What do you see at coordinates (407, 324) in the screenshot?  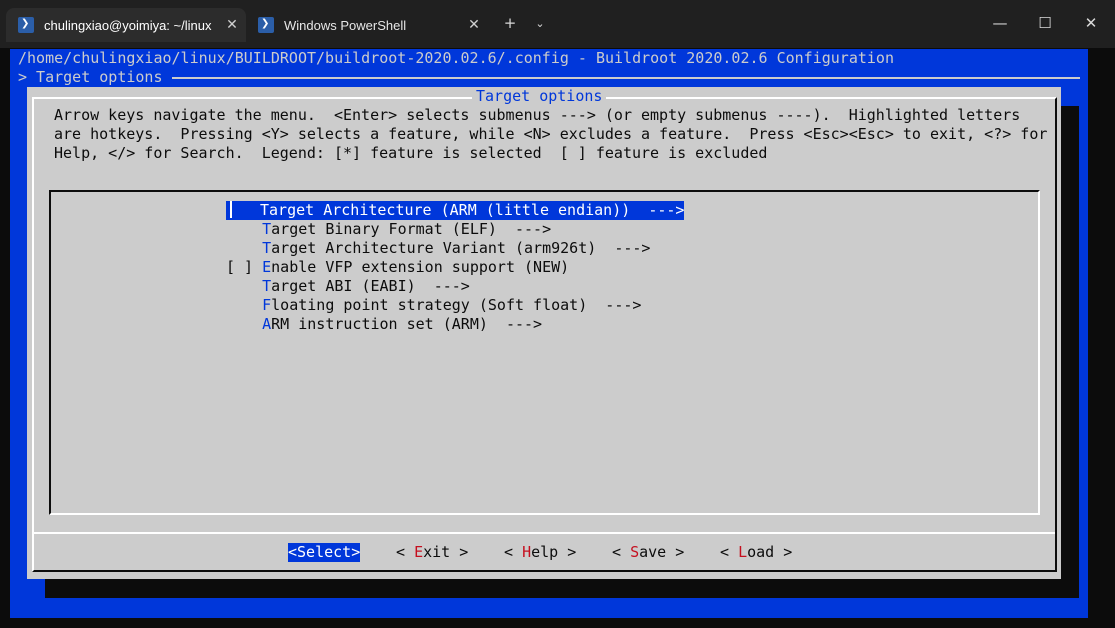 I see `menu-item-label: RM instruction set (ARM) --->` at bounding box center [407, 324].